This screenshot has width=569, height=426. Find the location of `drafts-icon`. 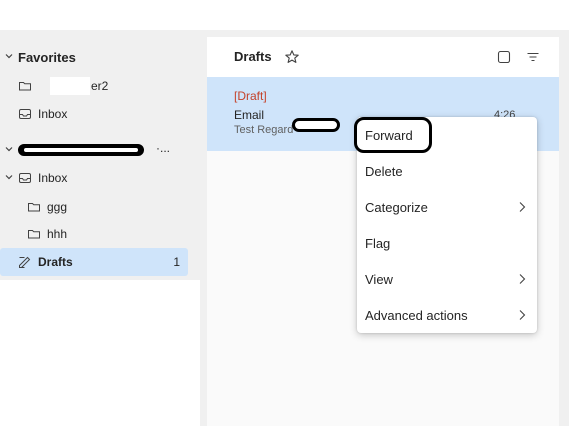

drafts-icon is located at coordinates (25, 262).